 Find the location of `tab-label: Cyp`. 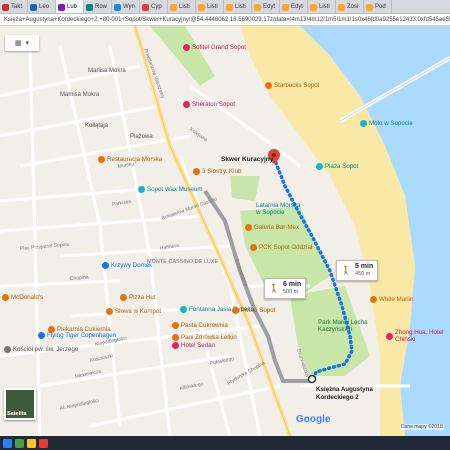

tab-label: Cyp is located at coordinates (156, 7).